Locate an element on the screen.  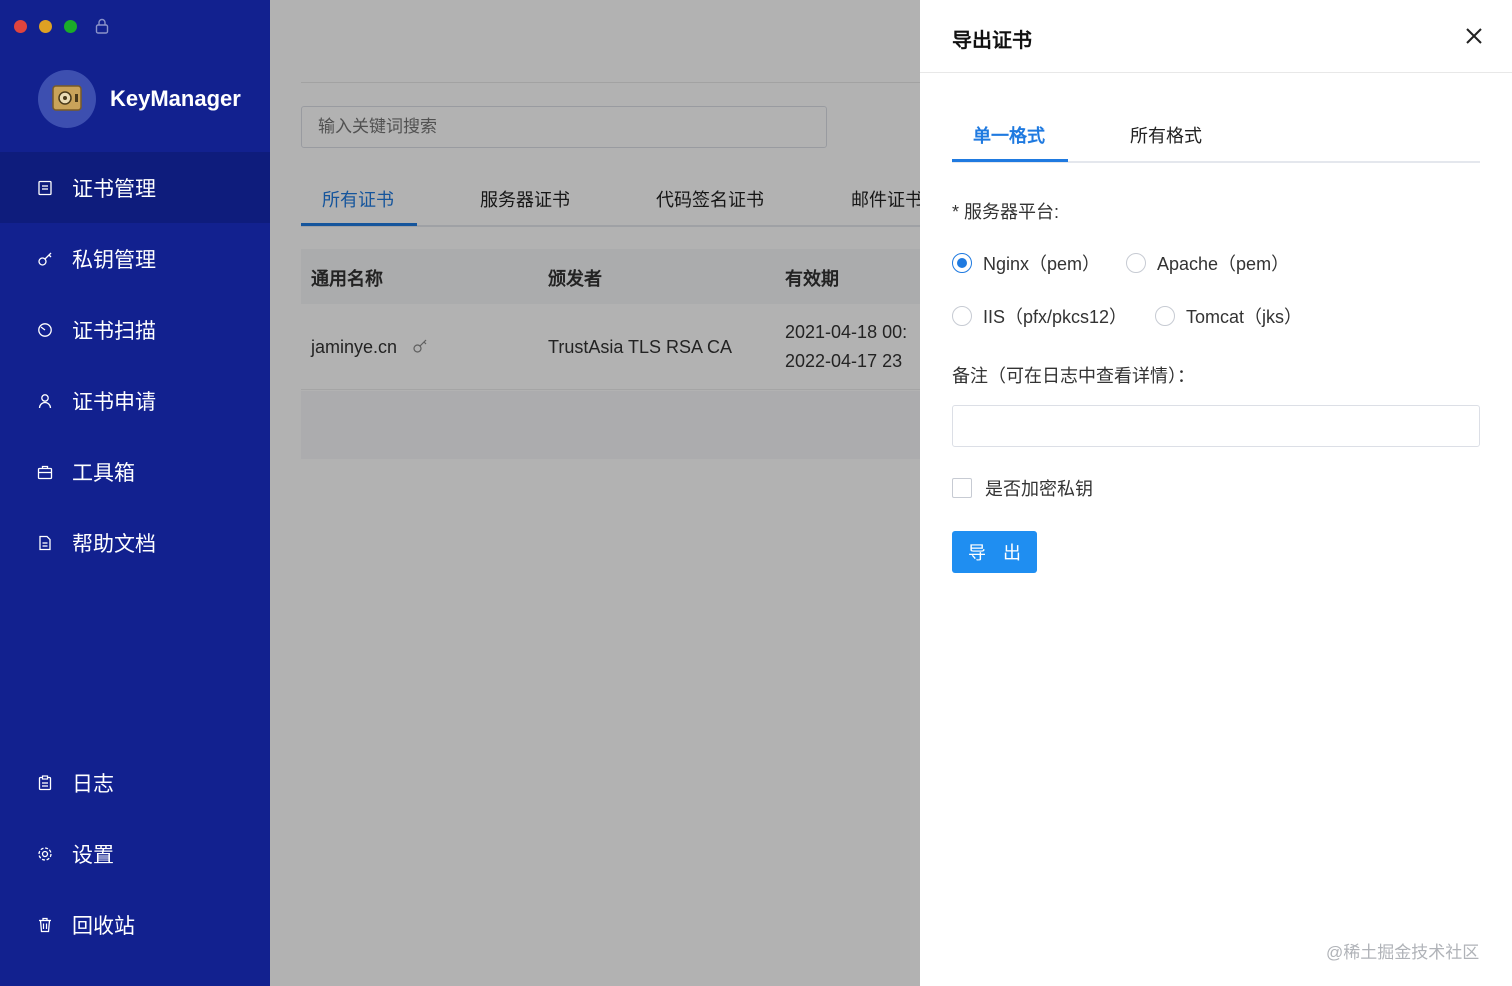
maximize-window-button is located at coordinates (70, 26).